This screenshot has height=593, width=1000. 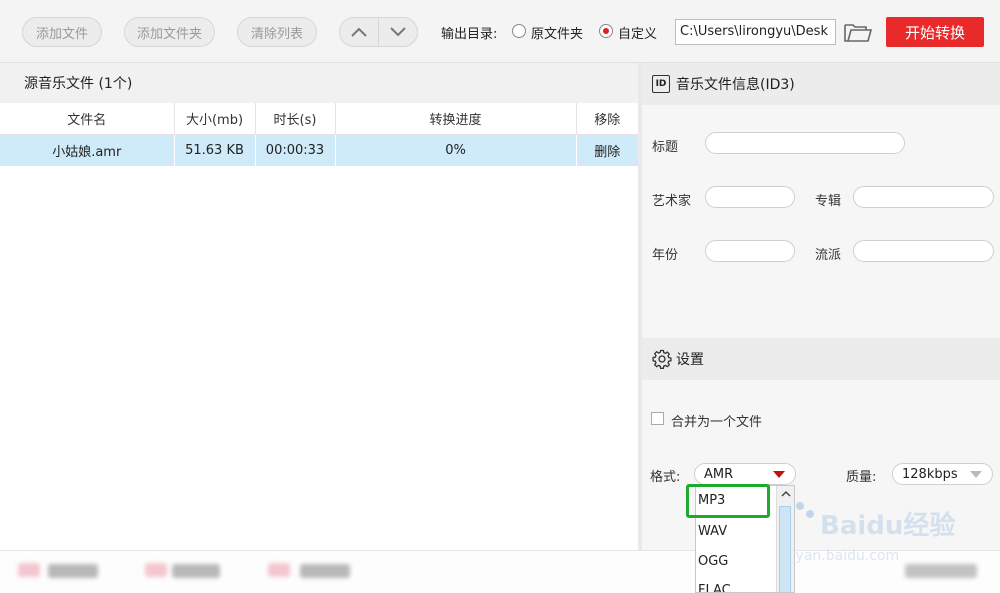 I want to click on add-folder-button: 添加文件夹, so click(x=169, y=32).